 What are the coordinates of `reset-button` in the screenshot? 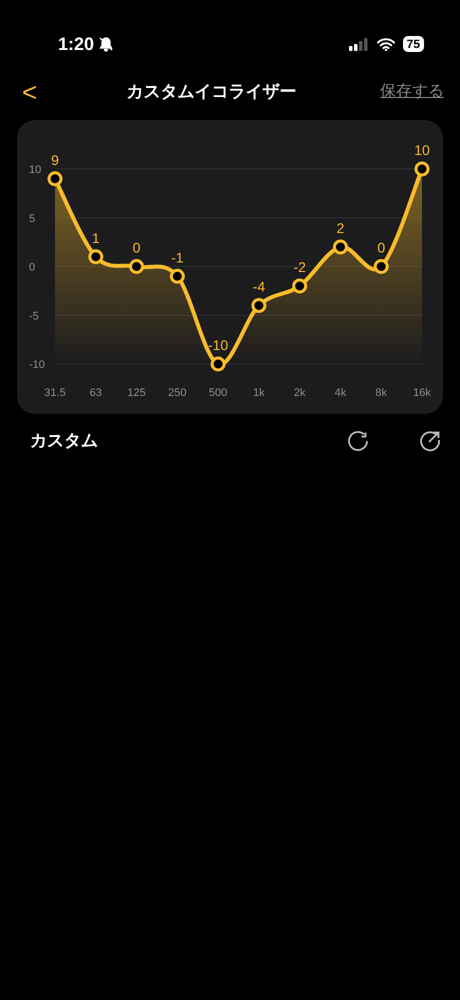 It's located at (358, 440).